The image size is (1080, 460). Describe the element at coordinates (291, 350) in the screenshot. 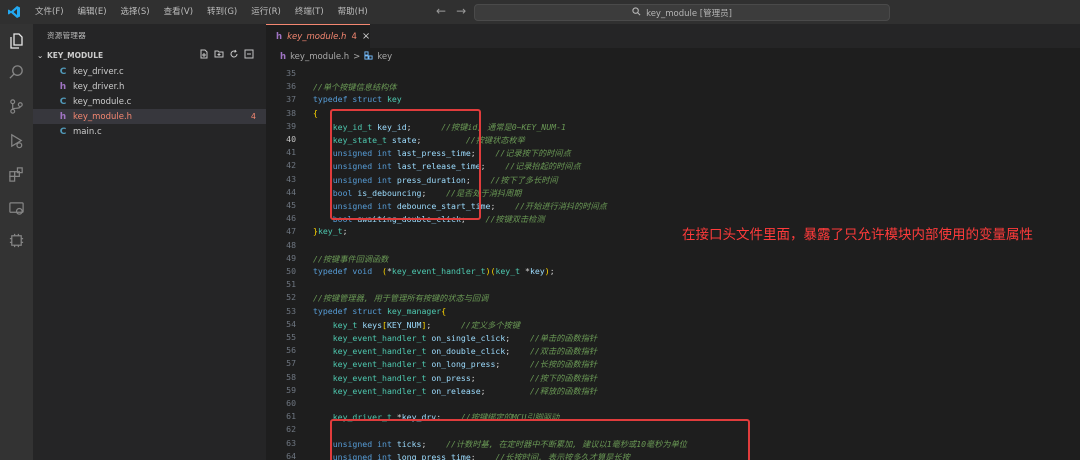

I see `line-number: 56` at that location.